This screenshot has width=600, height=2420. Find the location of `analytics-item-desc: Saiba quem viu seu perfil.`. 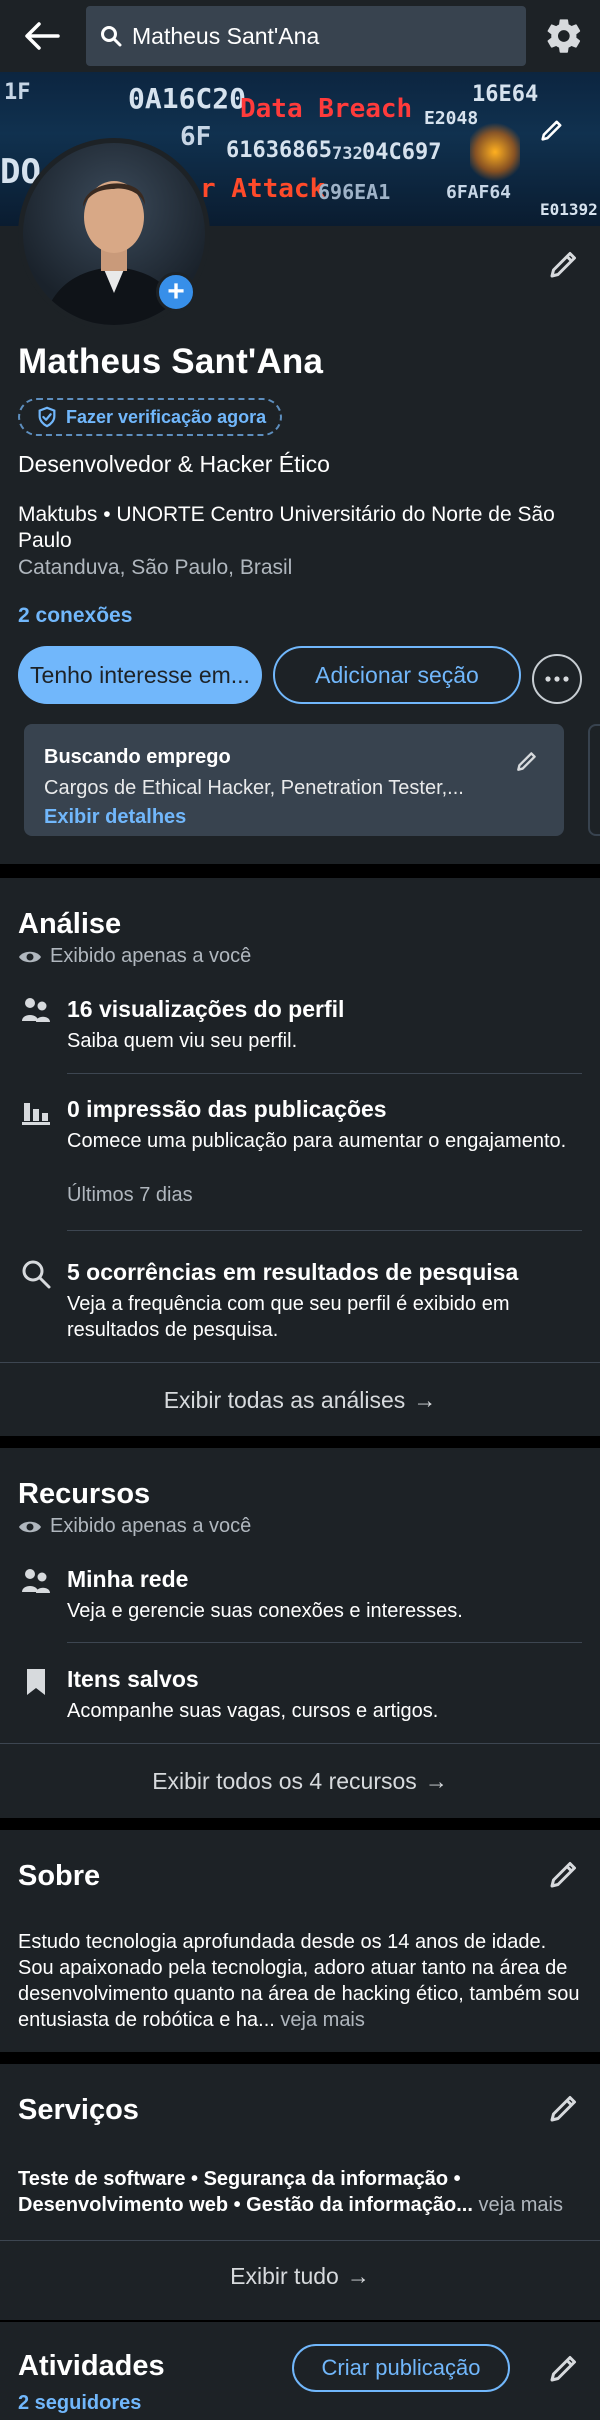

analytics-item-desc: Saiba quem viu seu perfil. is located at coordinates (182, 1041).